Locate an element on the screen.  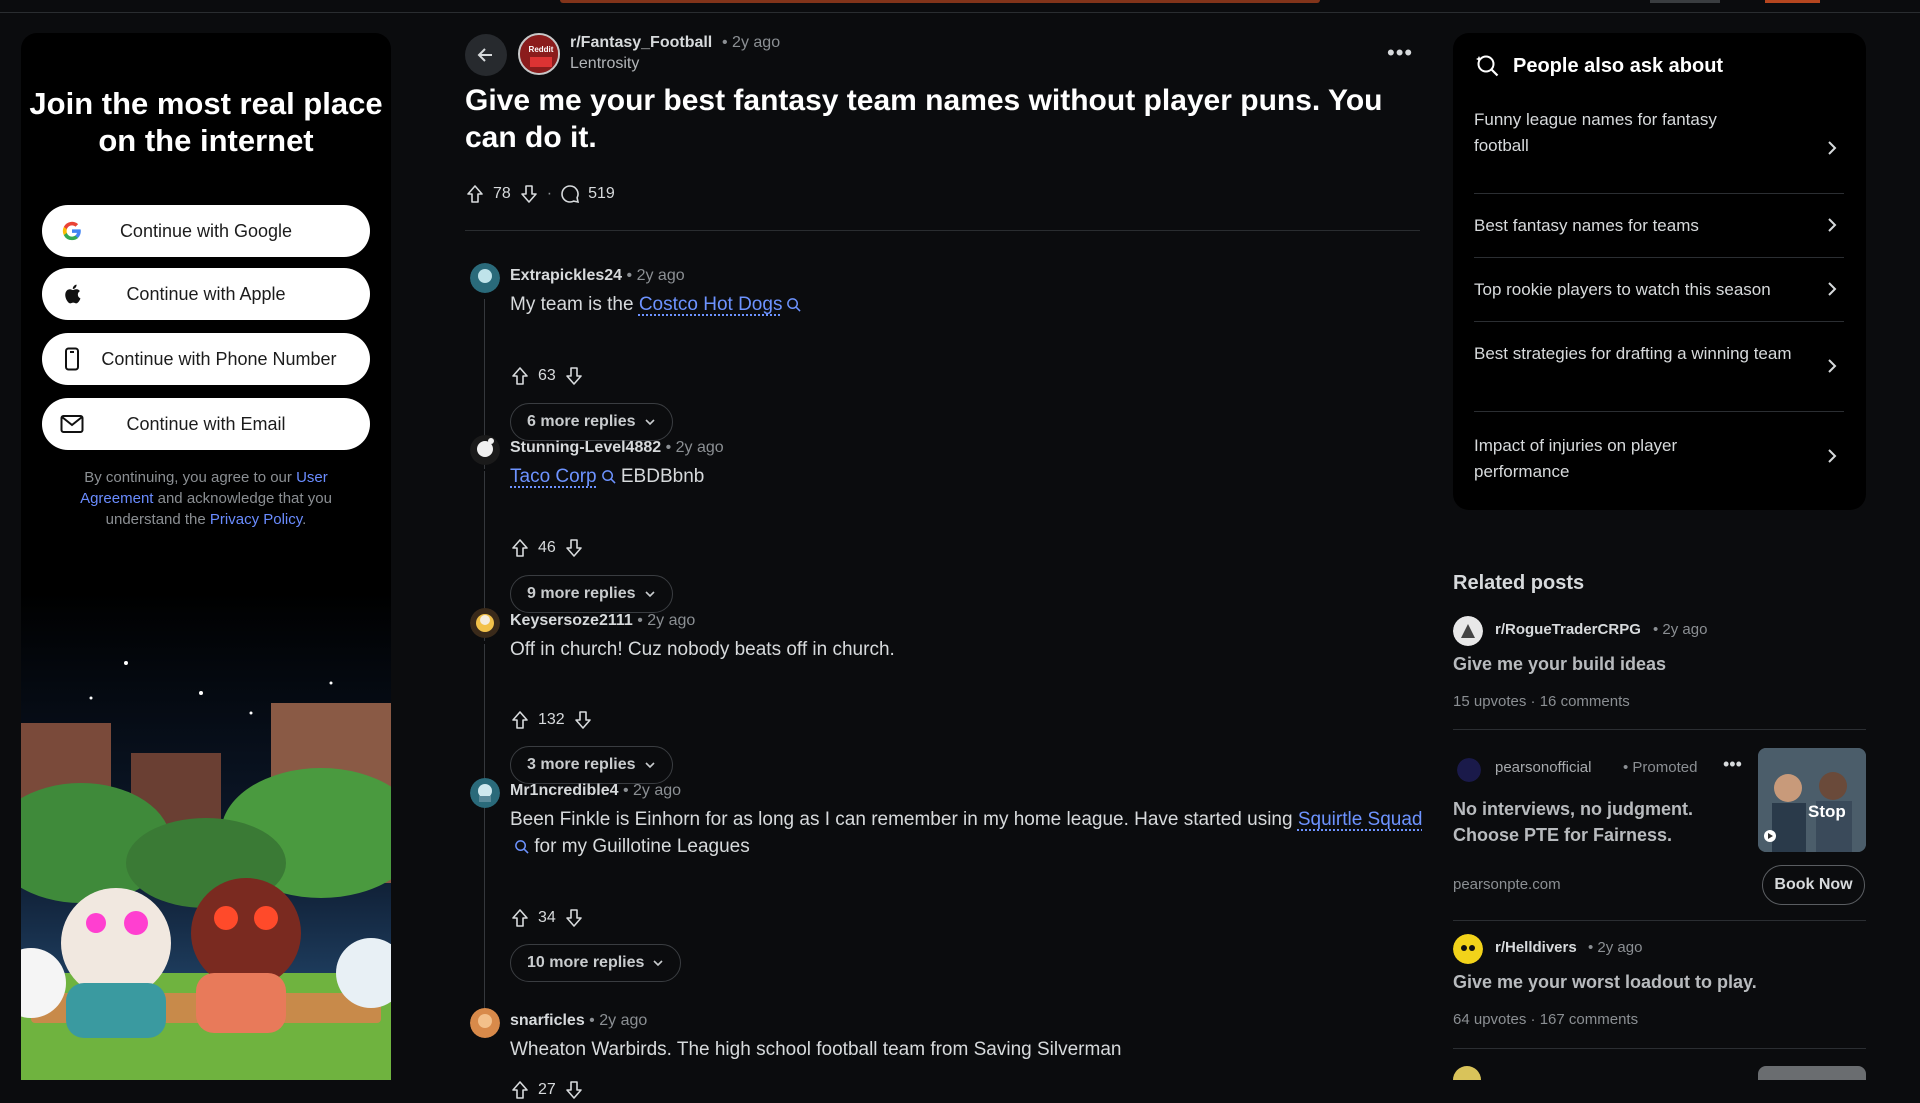
related-post-title: Give me your worst loadout to play. is located at coordinates (1605, 982).